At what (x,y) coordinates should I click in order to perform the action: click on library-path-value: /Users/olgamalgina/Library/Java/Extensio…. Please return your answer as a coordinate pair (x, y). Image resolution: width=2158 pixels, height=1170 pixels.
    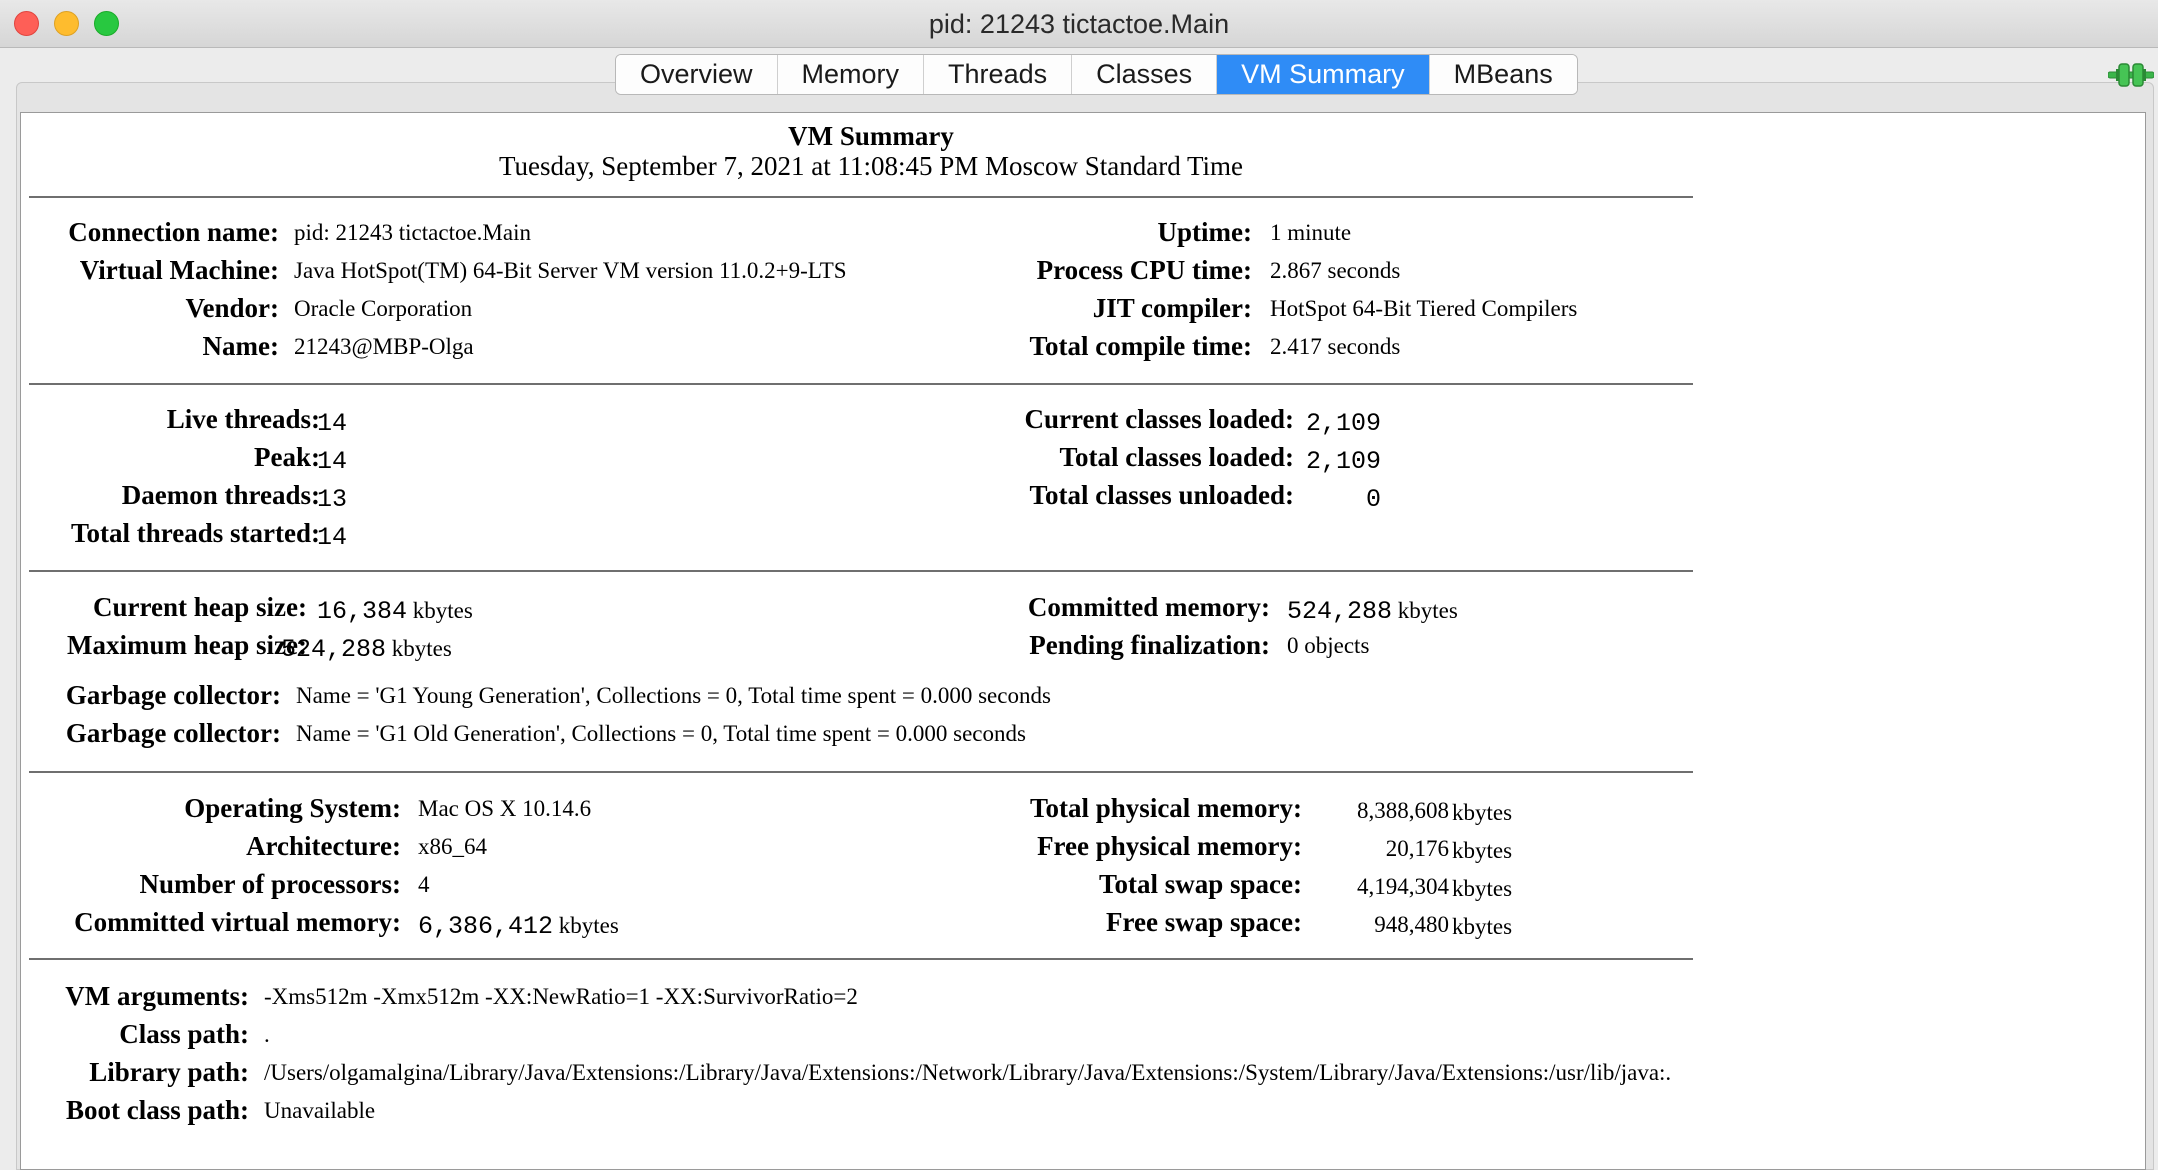
    Looking at the image, I should click on (968, 1072).